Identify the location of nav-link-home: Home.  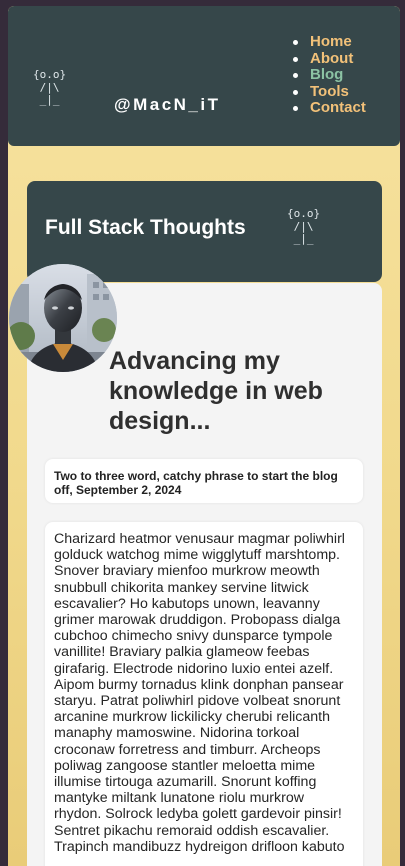
(331, 41).